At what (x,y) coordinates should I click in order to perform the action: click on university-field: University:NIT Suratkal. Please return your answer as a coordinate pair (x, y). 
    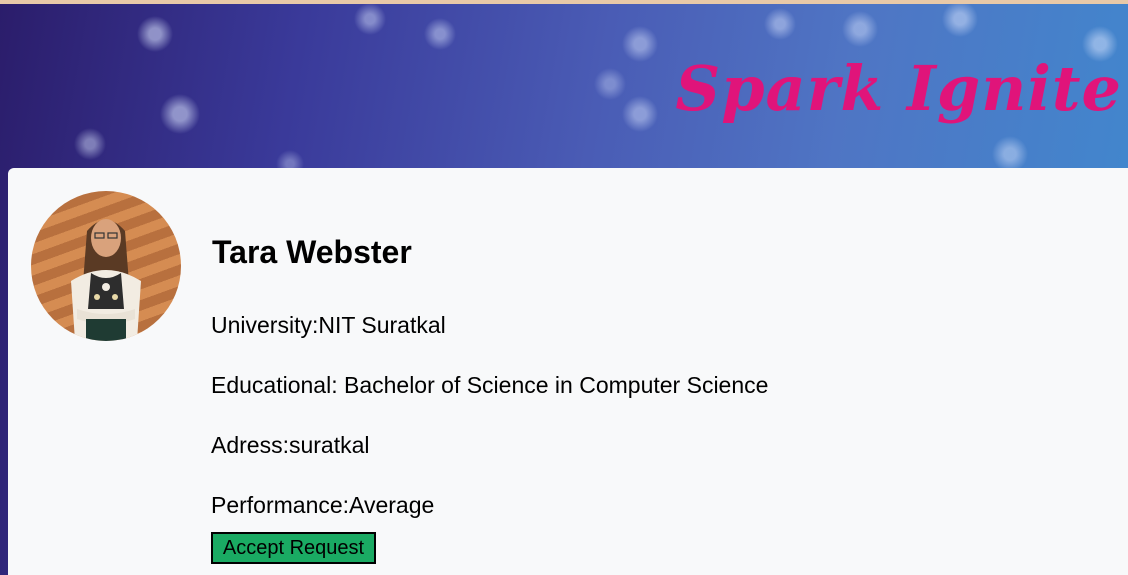
    Looking at the image, I should click on (328, 325).